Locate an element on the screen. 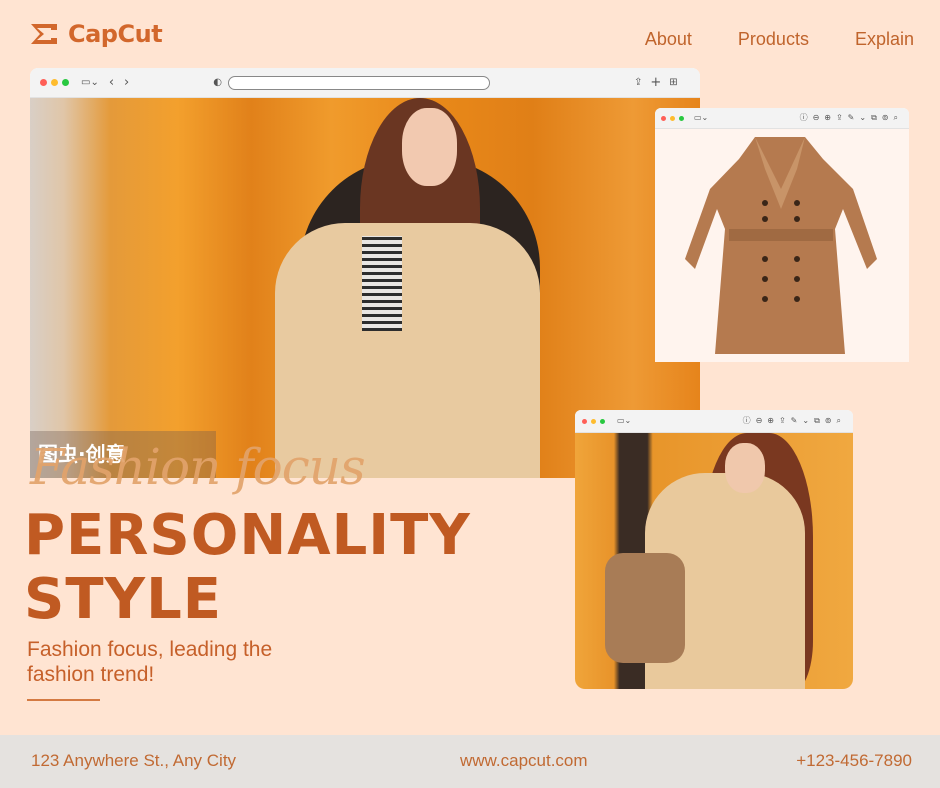 This screenshot has height=788, width=940. coat-preview-window: ▭⌄ ⓘ⊖⊕⇪✎⌄⧉⊚⌕ is located at coordinates (782, 235).